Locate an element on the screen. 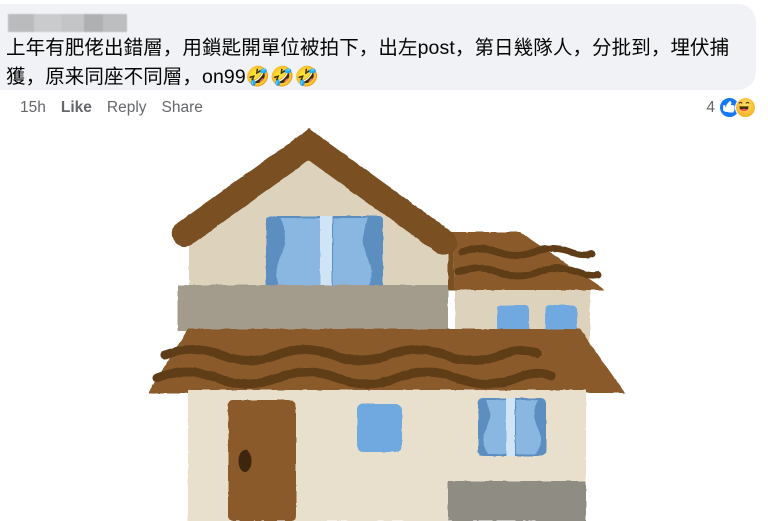 The image size is (768, 521). reaction-badge: 4 is located at coordinates (731, 107).